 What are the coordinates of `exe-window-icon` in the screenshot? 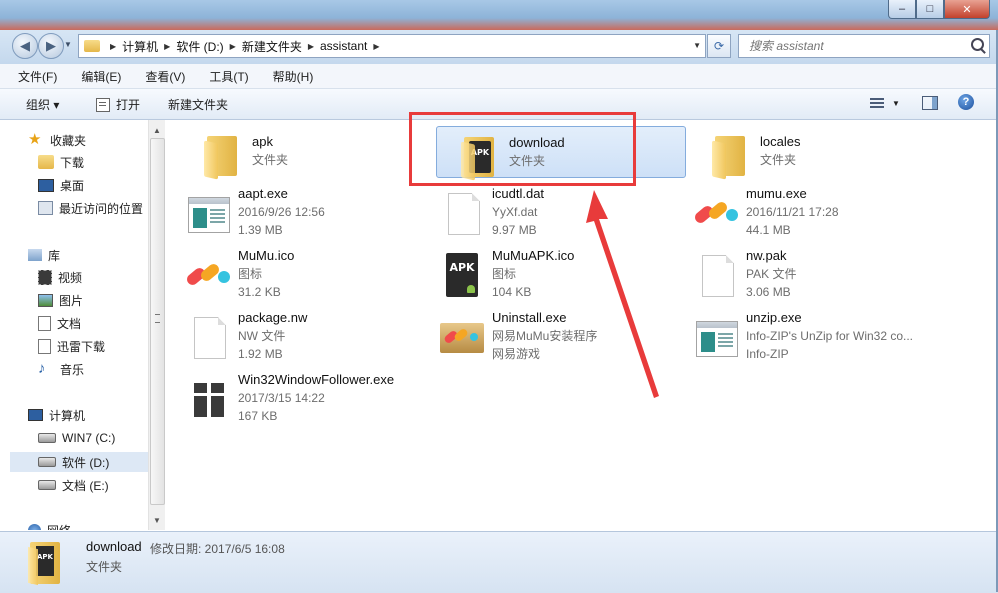 It's located at (208, 215).